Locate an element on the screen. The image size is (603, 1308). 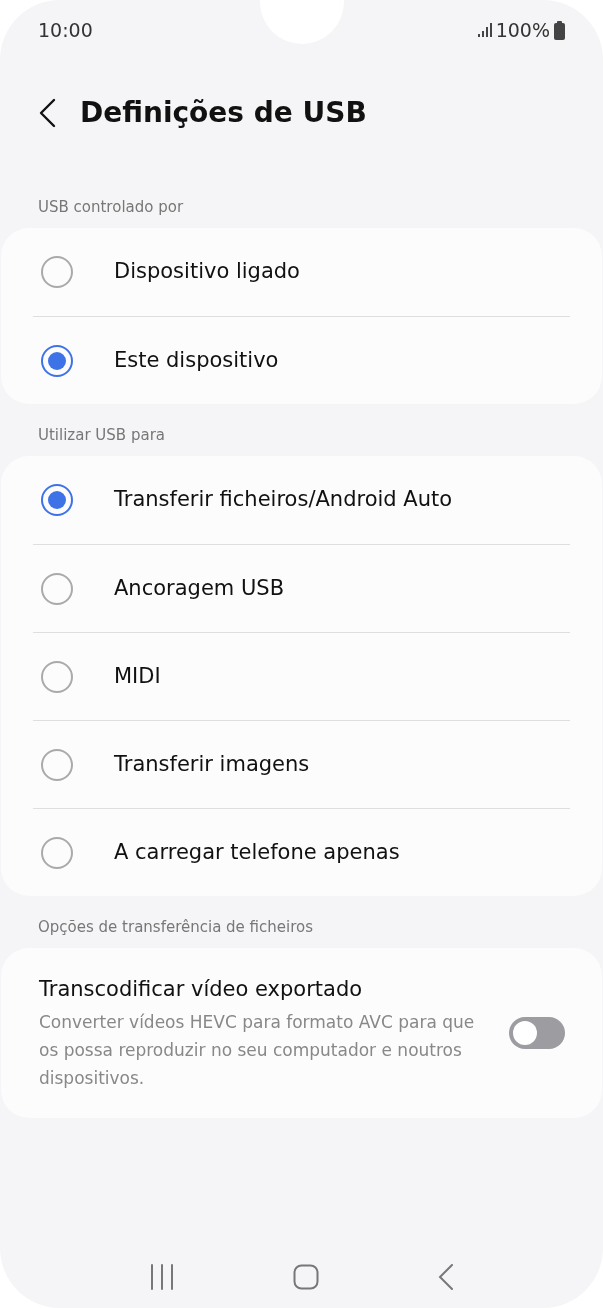
signal-icon is located at coordinates (484, 30).